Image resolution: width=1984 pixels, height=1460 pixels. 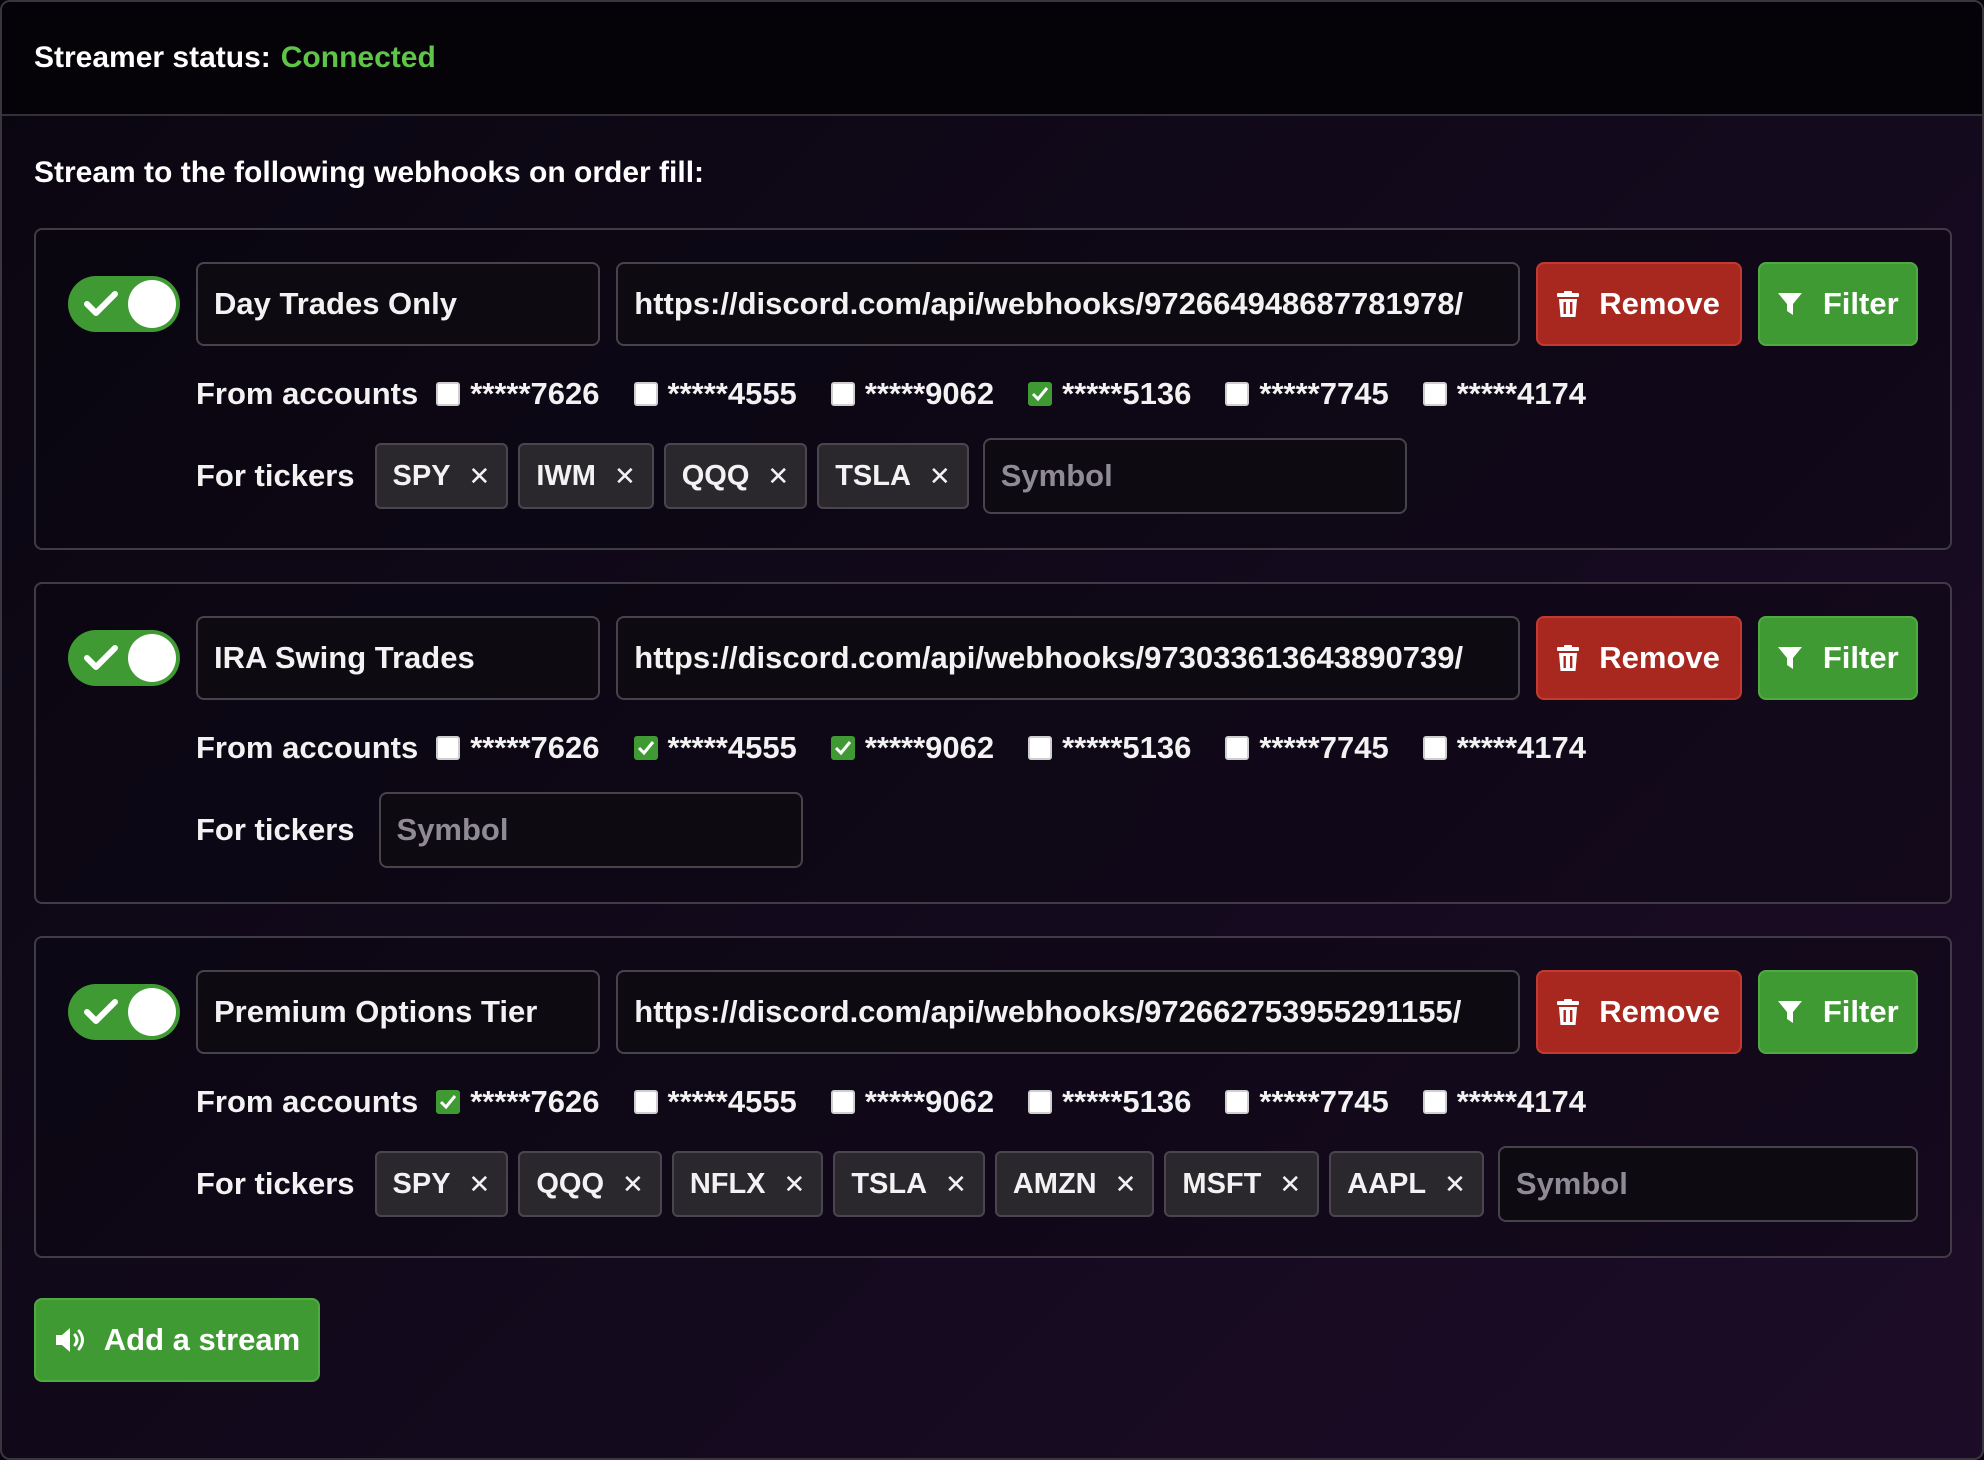 What do you see at coordinates (715, 475) in the screenshot?
I see `ticker-label: QQQ` at bounding box center [715, 475].